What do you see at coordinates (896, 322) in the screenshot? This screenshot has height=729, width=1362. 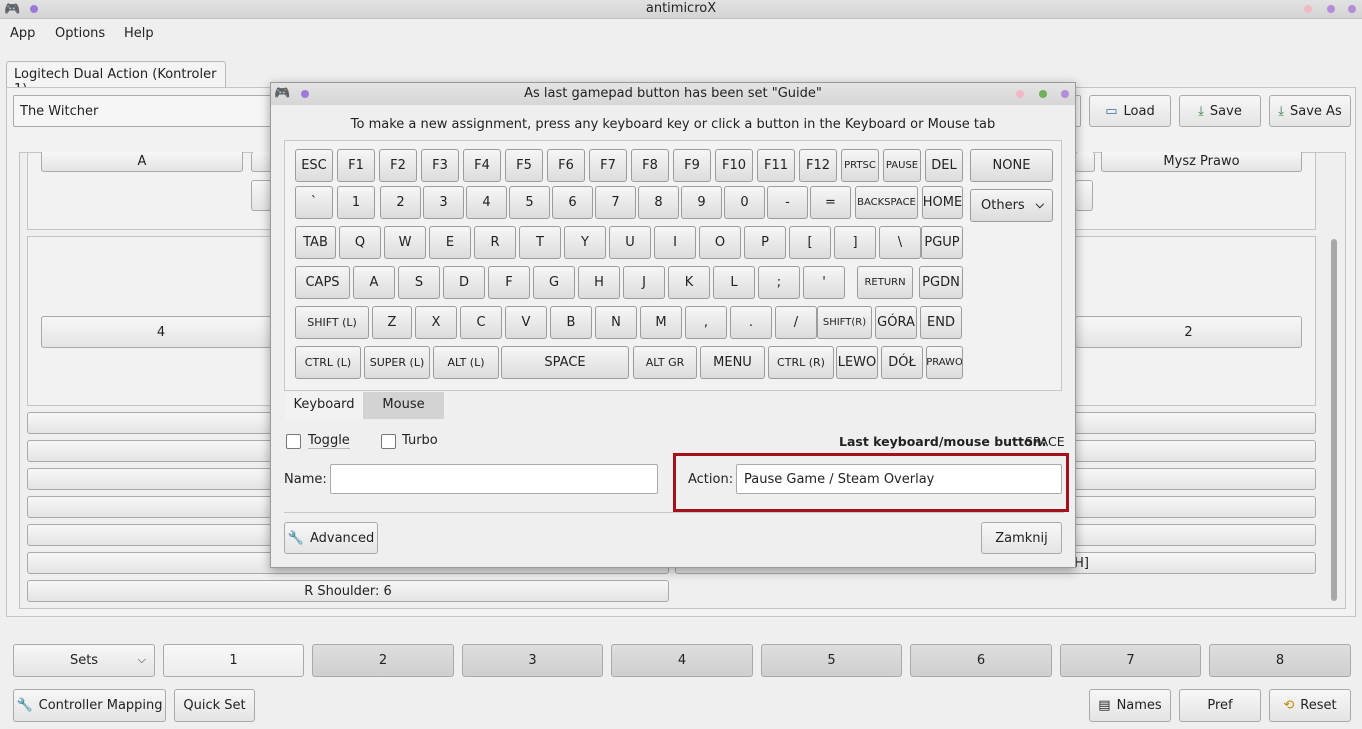 I see `key-góra: GÓRA` at bounding box center [896, 322].